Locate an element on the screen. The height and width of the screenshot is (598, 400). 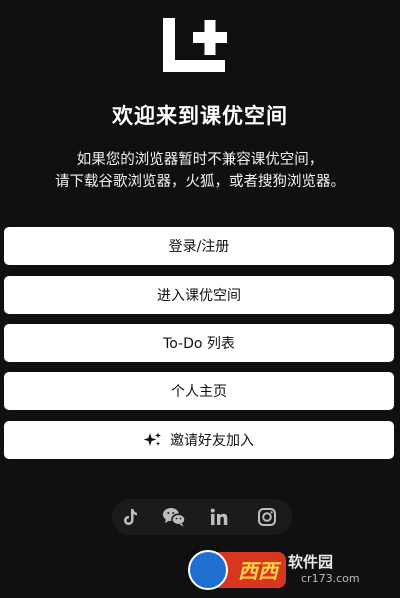
linkedin-icon is located at coordinates (219, 517).